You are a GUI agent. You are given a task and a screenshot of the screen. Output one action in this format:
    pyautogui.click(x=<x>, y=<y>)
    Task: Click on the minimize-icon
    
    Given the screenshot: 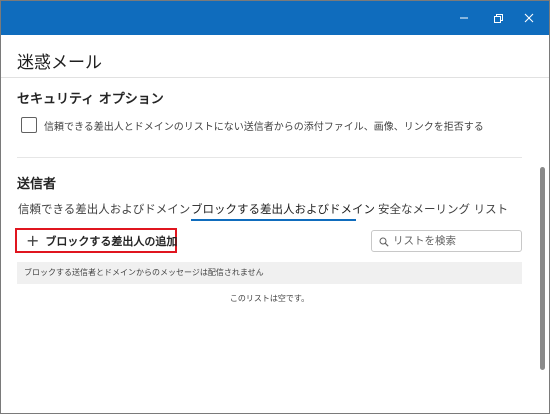 What is the action you would take?
    pyautogui.click(x=464, y=18)
    